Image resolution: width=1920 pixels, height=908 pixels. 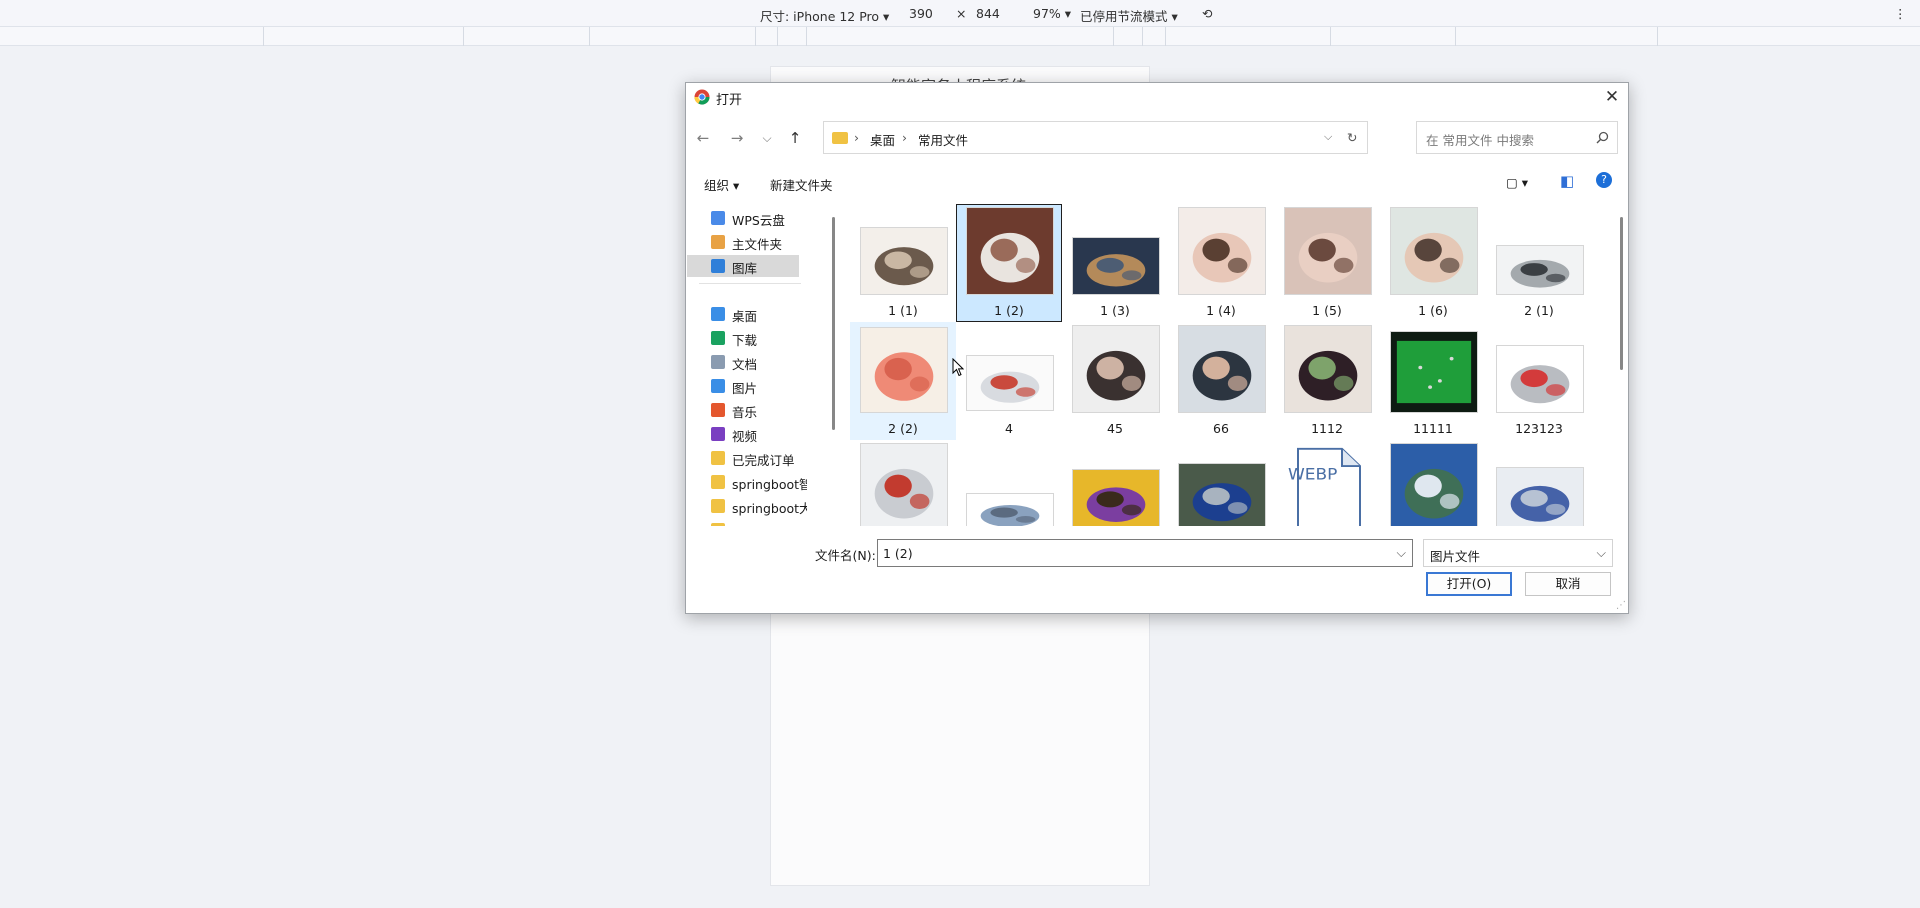 I want to click on file-item: 1 (3), so click(x=1115, y=263).